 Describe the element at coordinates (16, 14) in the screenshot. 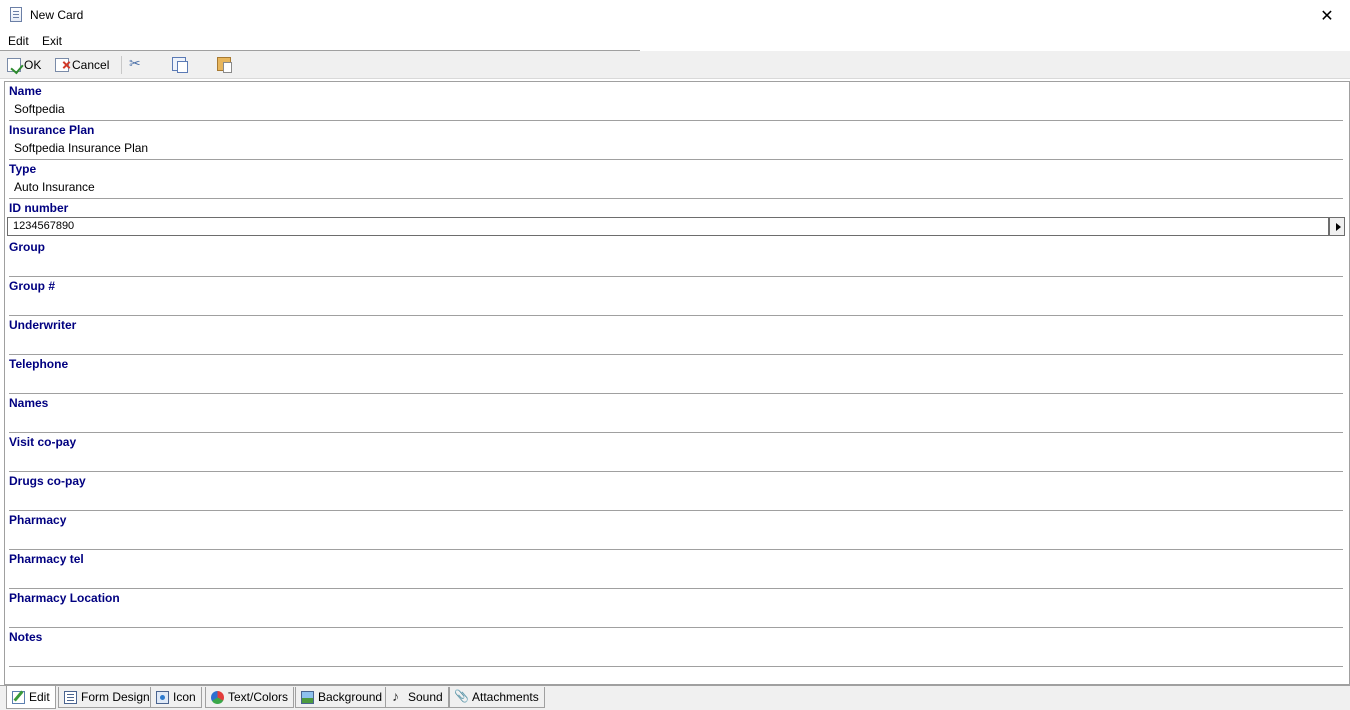

I see `card-app-icon` at that location.